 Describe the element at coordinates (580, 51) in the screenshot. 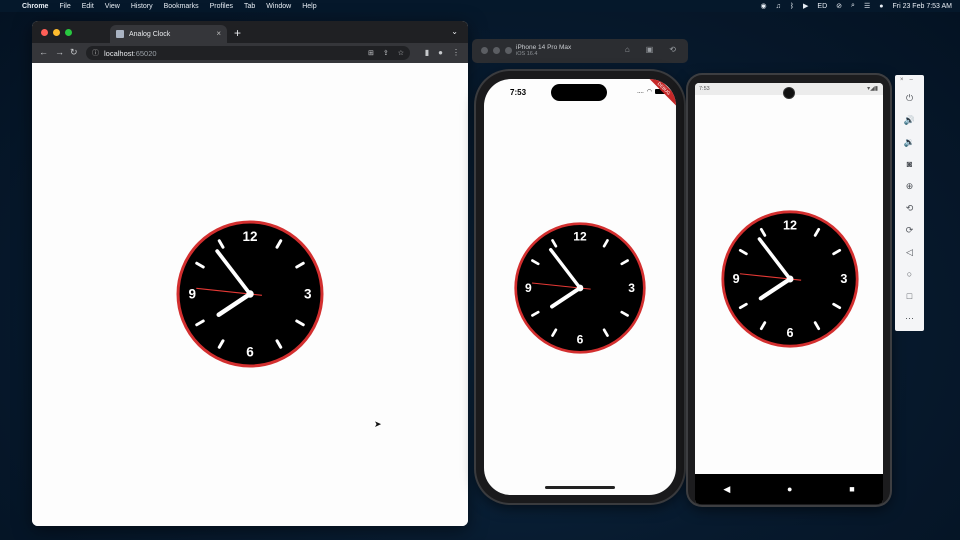

I see `simulator-toolbar: iPhone 14 Pro Max iOS 16.4 ⌂ ▣ ⟲` at that location.